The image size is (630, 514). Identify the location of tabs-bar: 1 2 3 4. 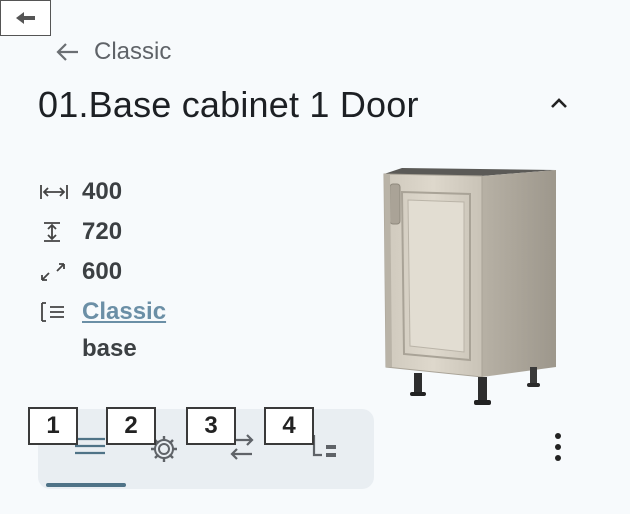
(201, 448).